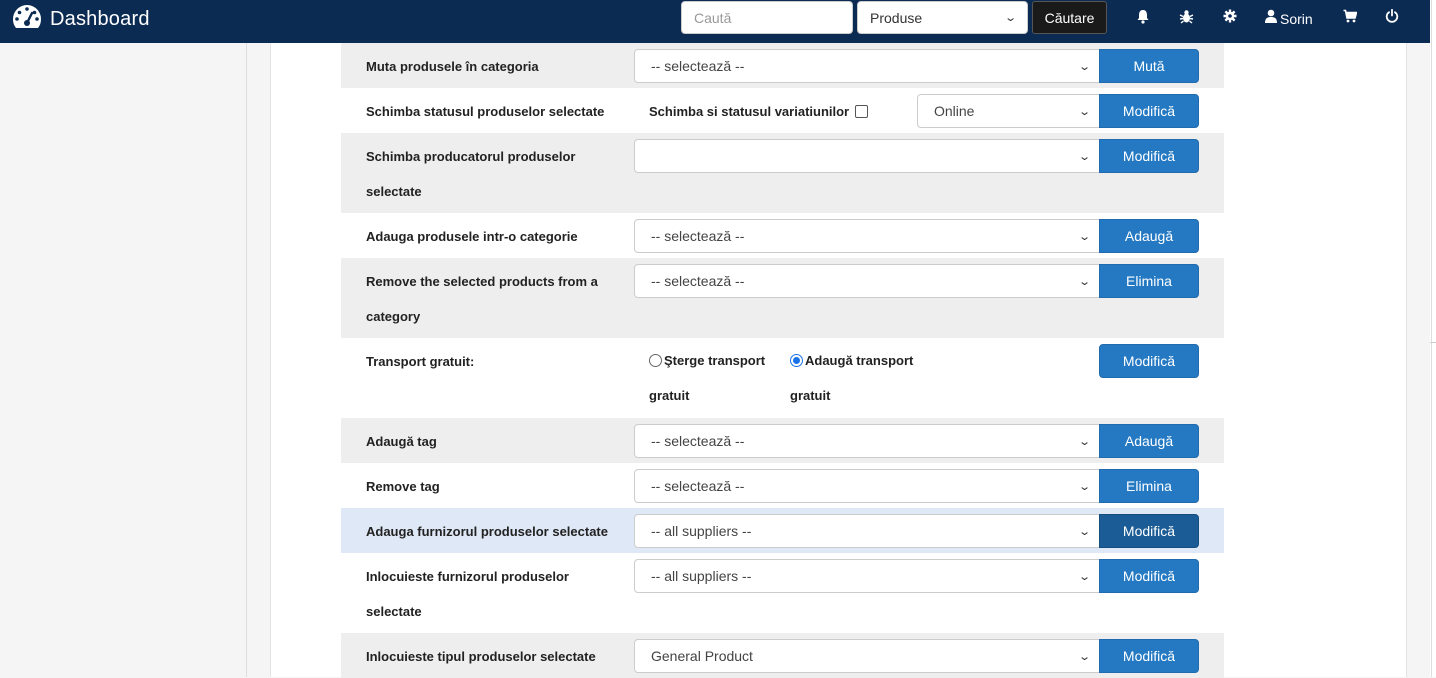 This screenshot has width=1436, height=678. I want to click on radio-add-label: Adaugă transport gratuit, so click(852, 378).